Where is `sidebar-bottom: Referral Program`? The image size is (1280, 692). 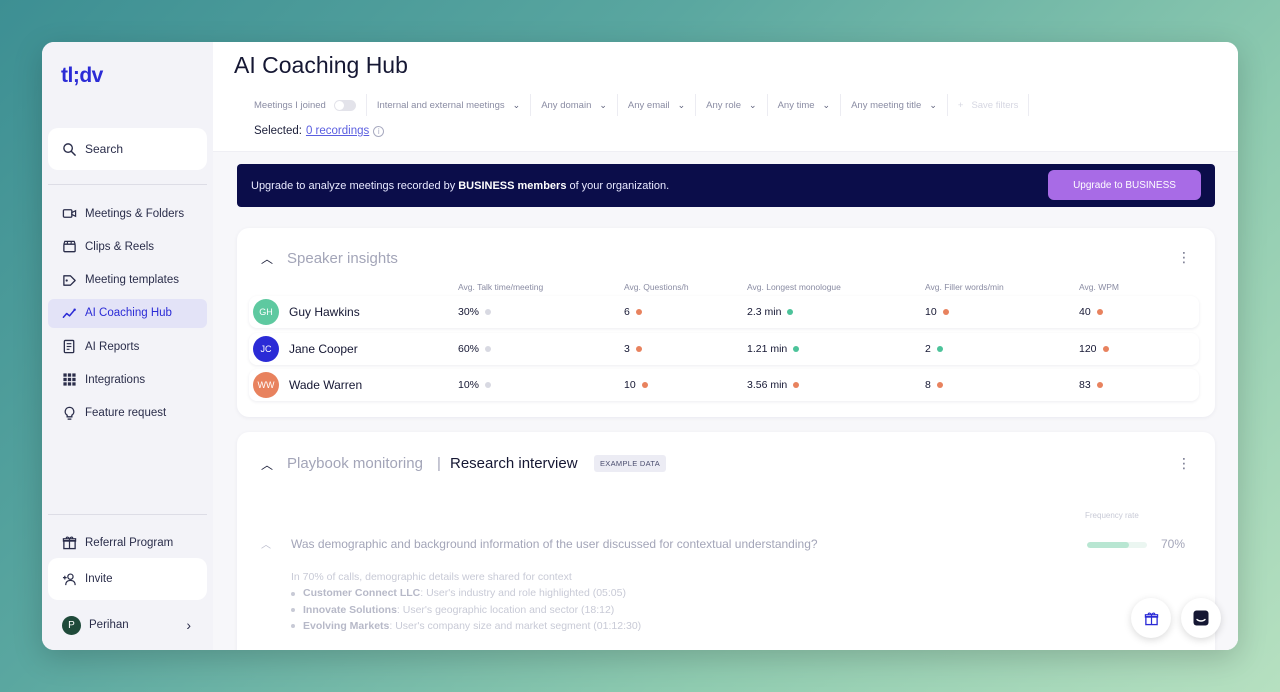
sidebar-bottom: Referral Program is located at coordinates (127, 544).